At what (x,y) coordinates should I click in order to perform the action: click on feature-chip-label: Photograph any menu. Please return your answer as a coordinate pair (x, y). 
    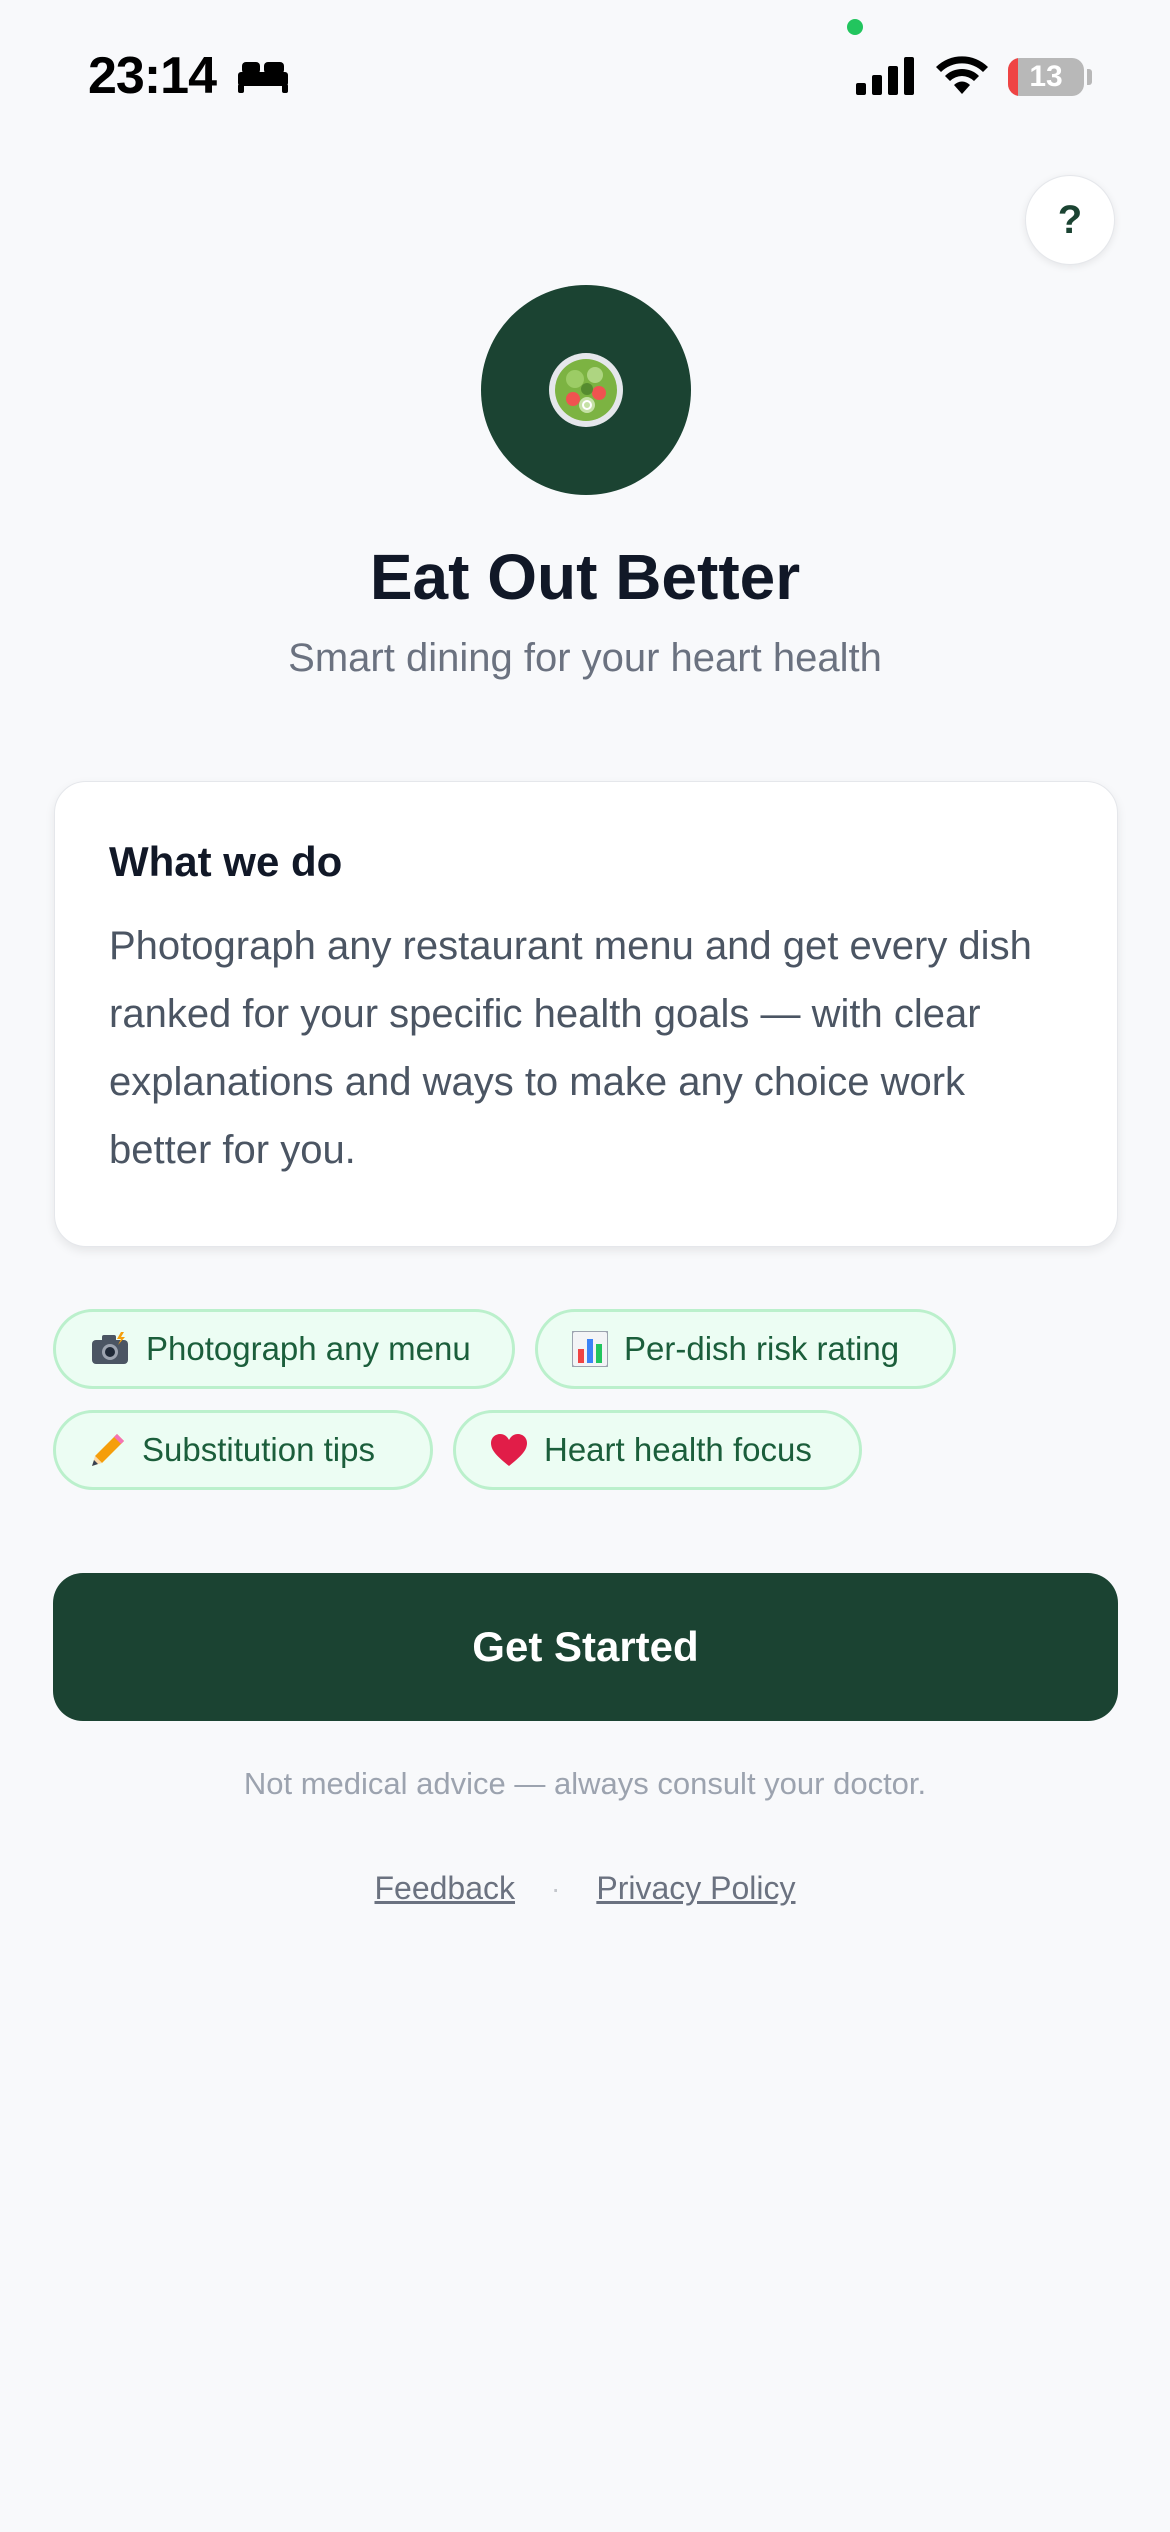
    Looking at the image, I should click on (308, 1348).